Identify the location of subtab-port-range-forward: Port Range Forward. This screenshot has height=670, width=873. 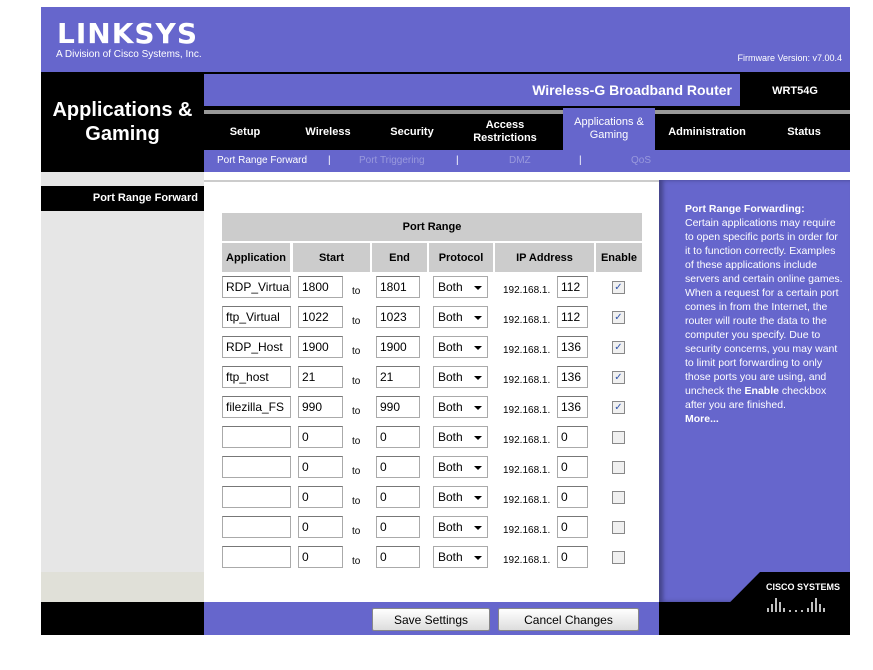
(262, 160).